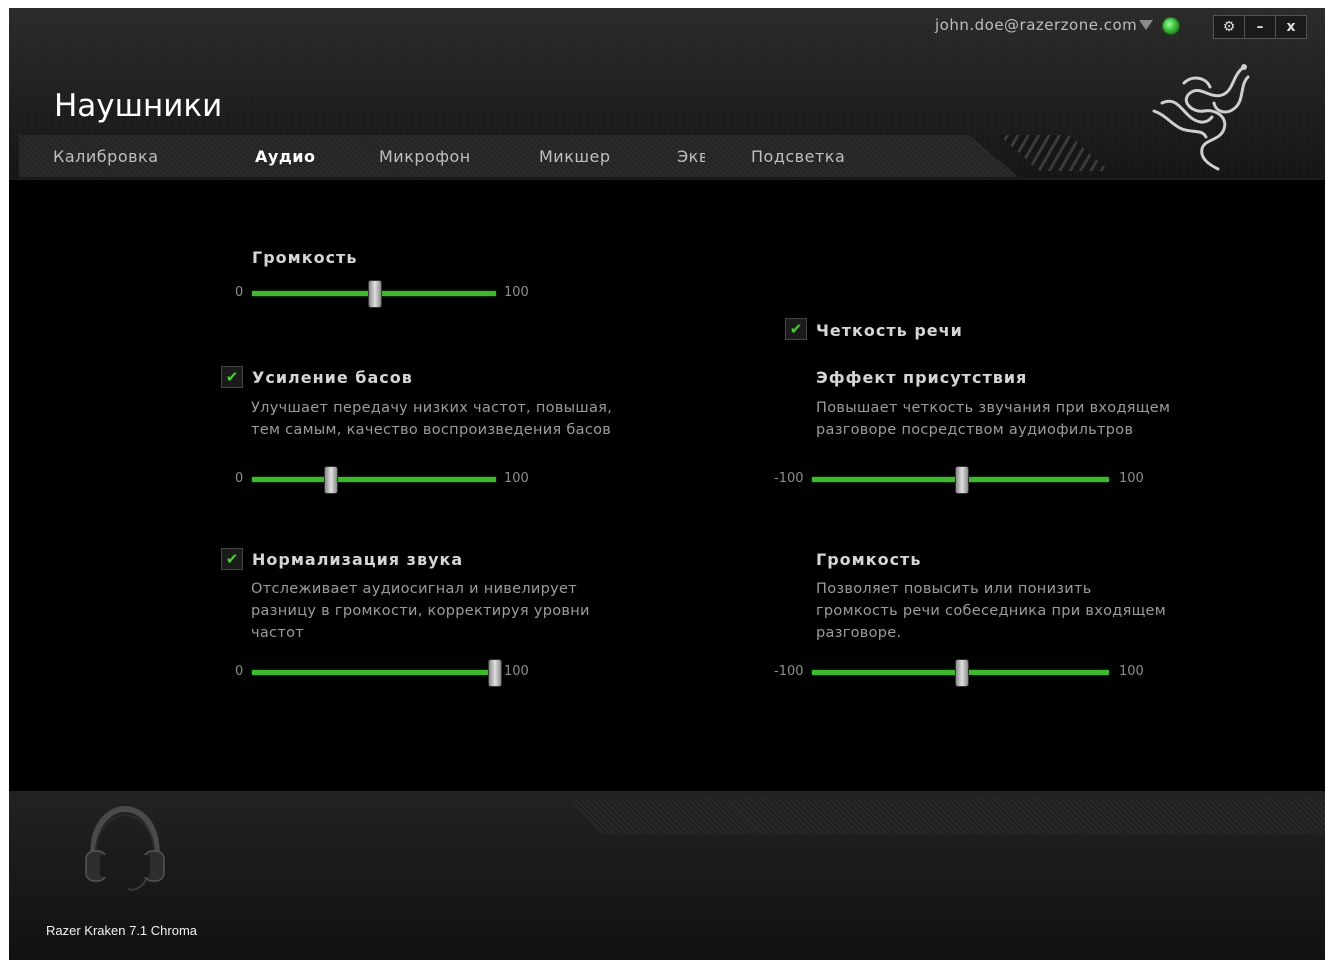 This screenshot has height=962, width=1327. I want to click on close-button: x, so click(1290, 27).